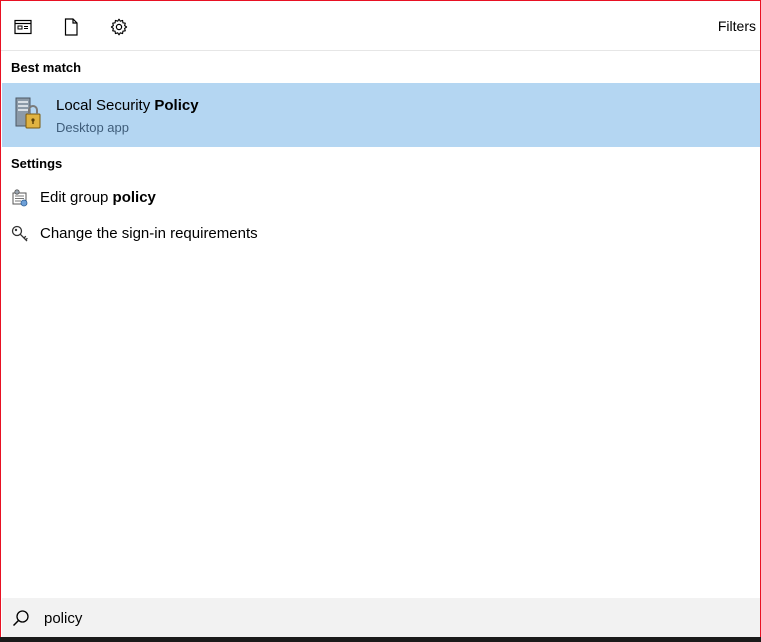  I want to click on apps-icon, so click(23, 27).